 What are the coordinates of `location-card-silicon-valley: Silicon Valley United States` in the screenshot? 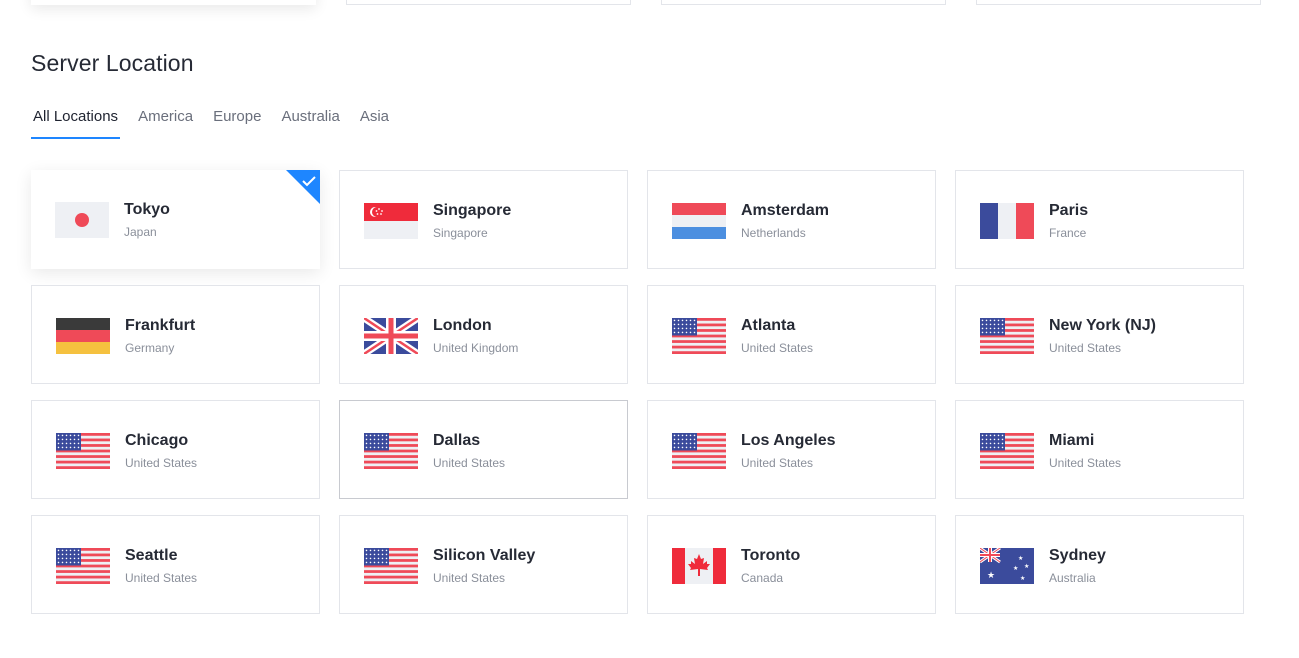 It's located at (483, 564).